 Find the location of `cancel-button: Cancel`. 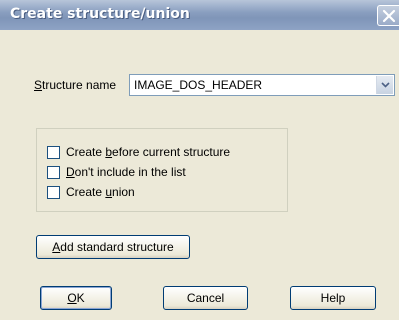

cancel-button: Cancel is located at coordinates (205, 298).